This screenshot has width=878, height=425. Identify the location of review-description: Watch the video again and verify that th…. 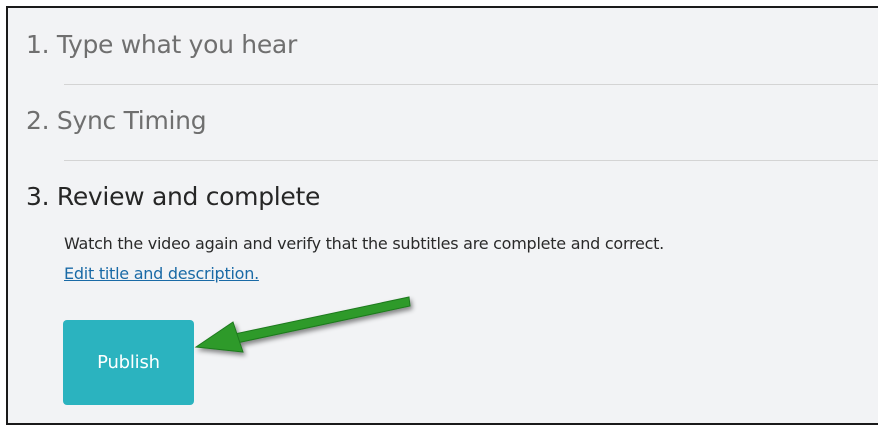
(364, 243).